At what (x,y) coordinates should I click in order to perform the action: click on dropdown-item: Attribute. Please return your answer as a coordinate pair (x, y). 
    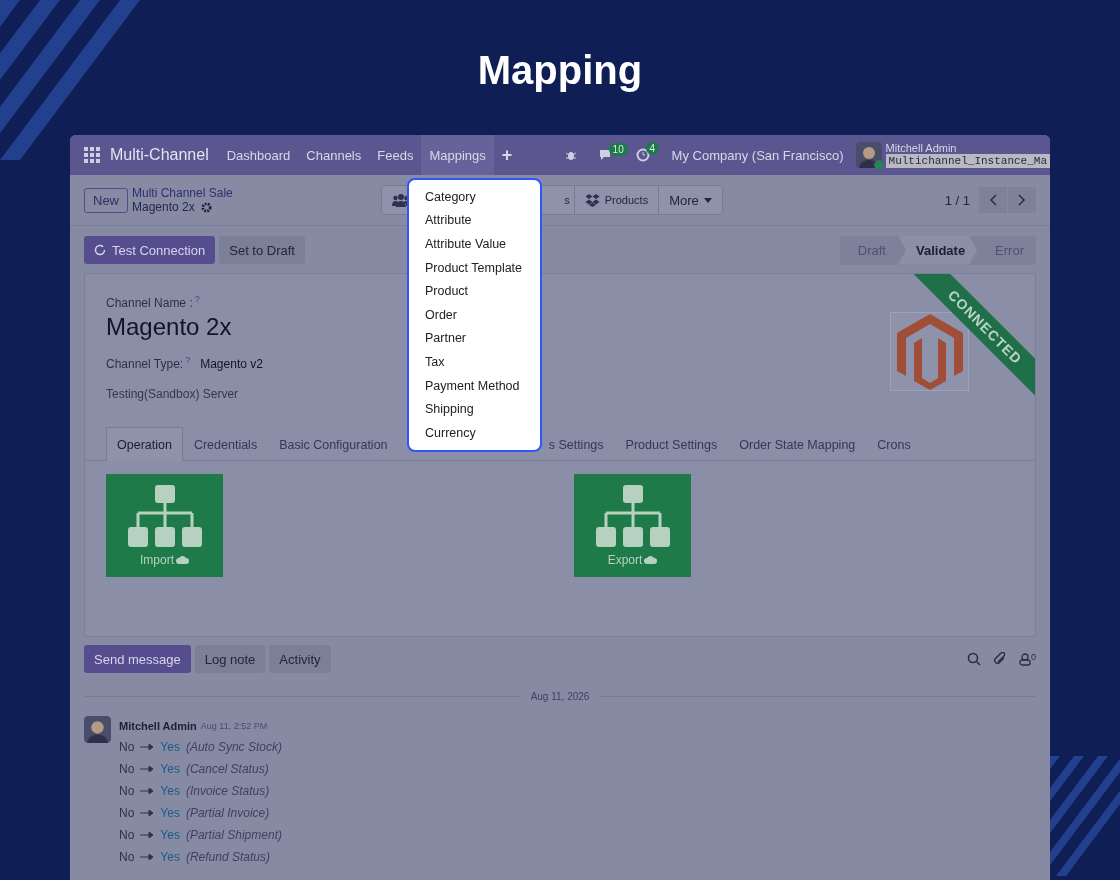
    Looking at the image, I should click on (474, 220).